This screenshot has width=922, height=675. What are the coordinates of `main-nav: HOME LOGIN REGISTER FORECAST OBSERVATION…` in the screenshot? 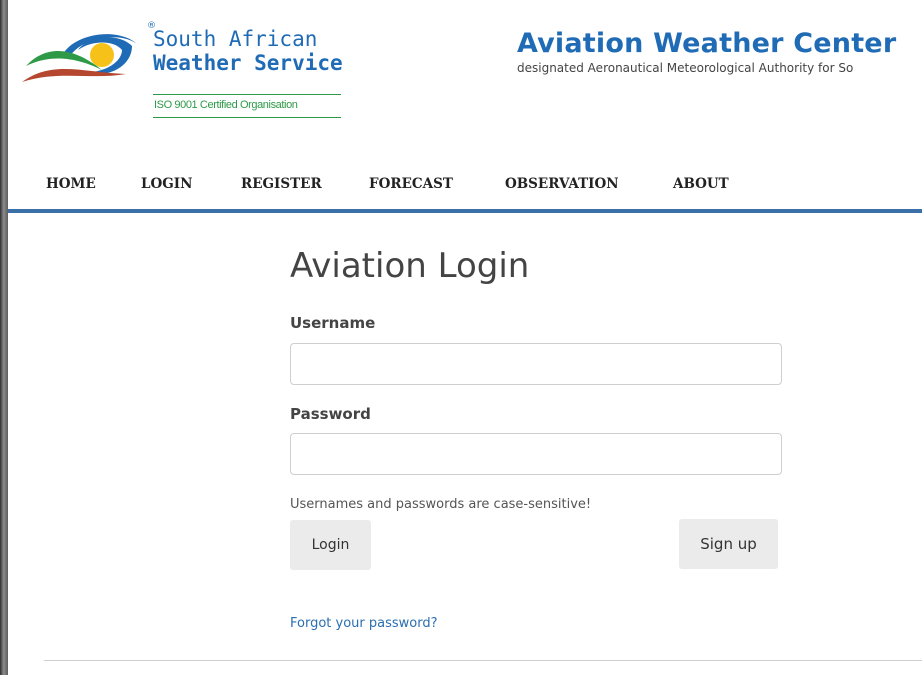 It's located at (465, 187).